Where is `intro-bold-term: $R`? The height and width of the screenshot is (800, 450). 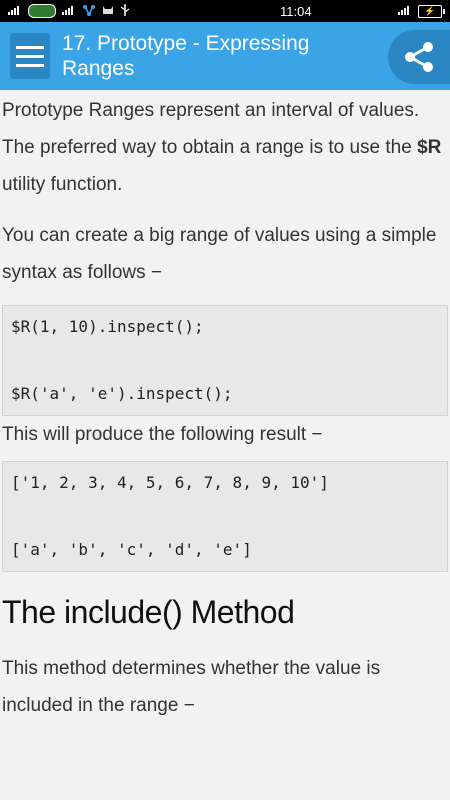
intro-bold-term: $R is located at coordinates (429, 147).